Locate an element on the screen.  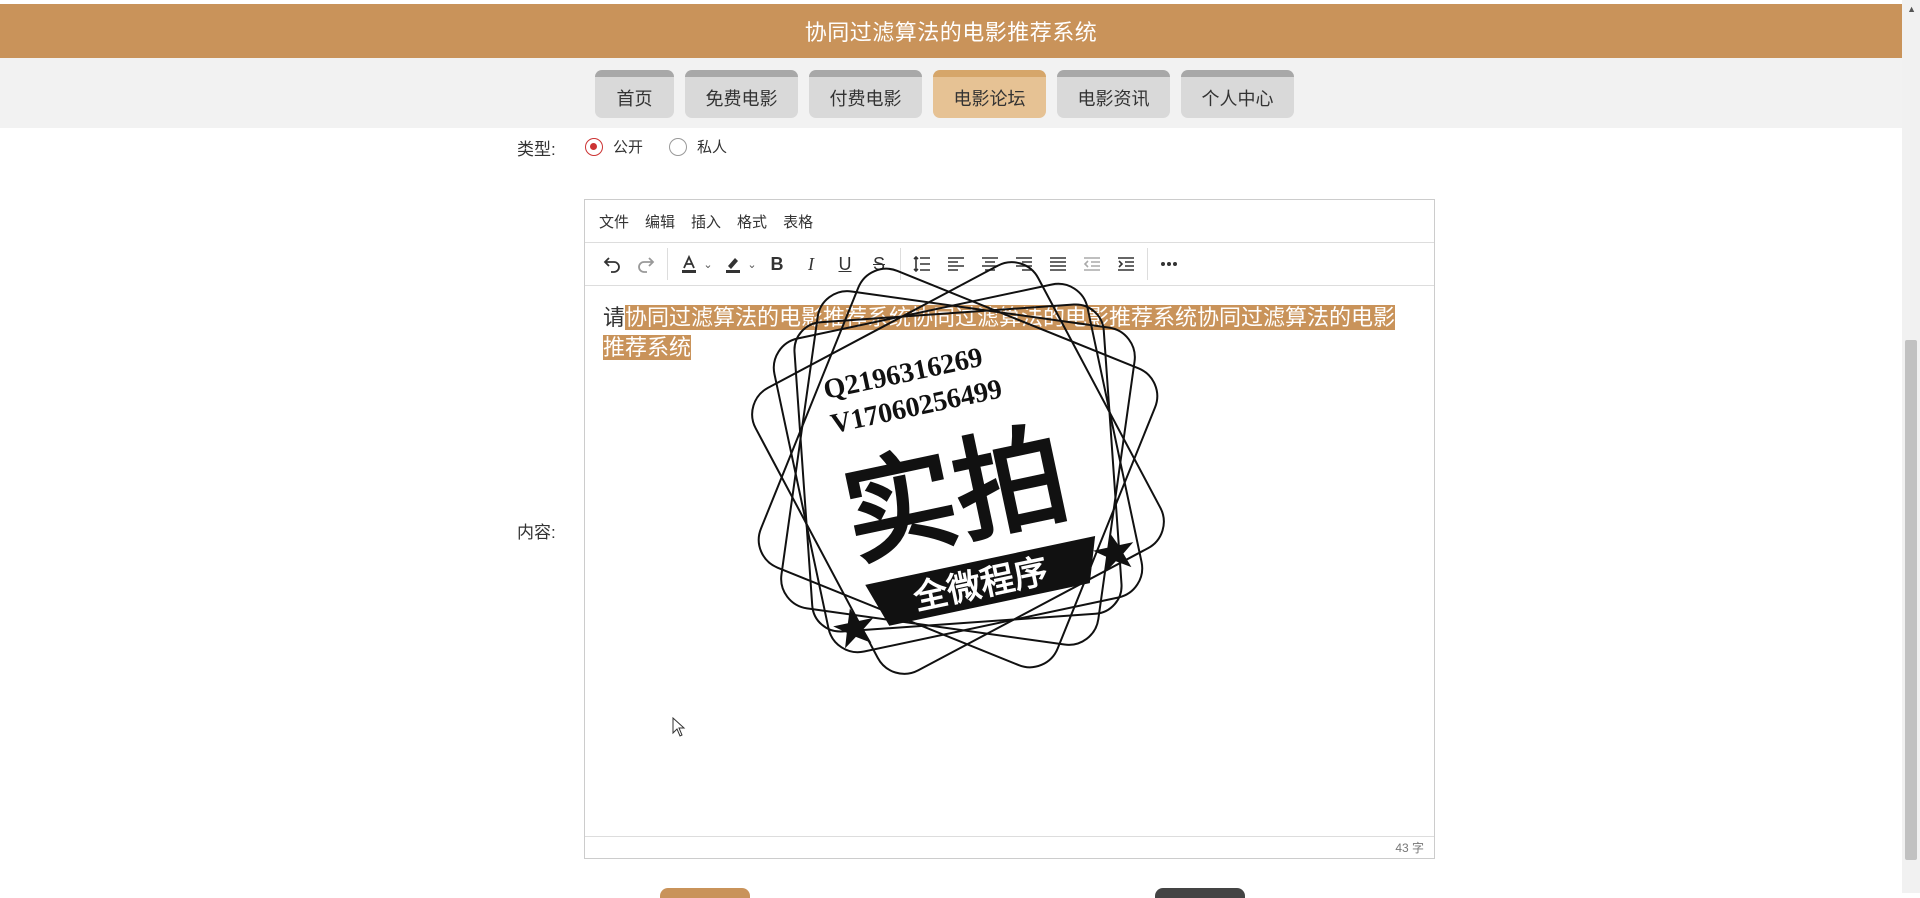
page-scrollbar: ▲ is located at coordinates (1911, 446).